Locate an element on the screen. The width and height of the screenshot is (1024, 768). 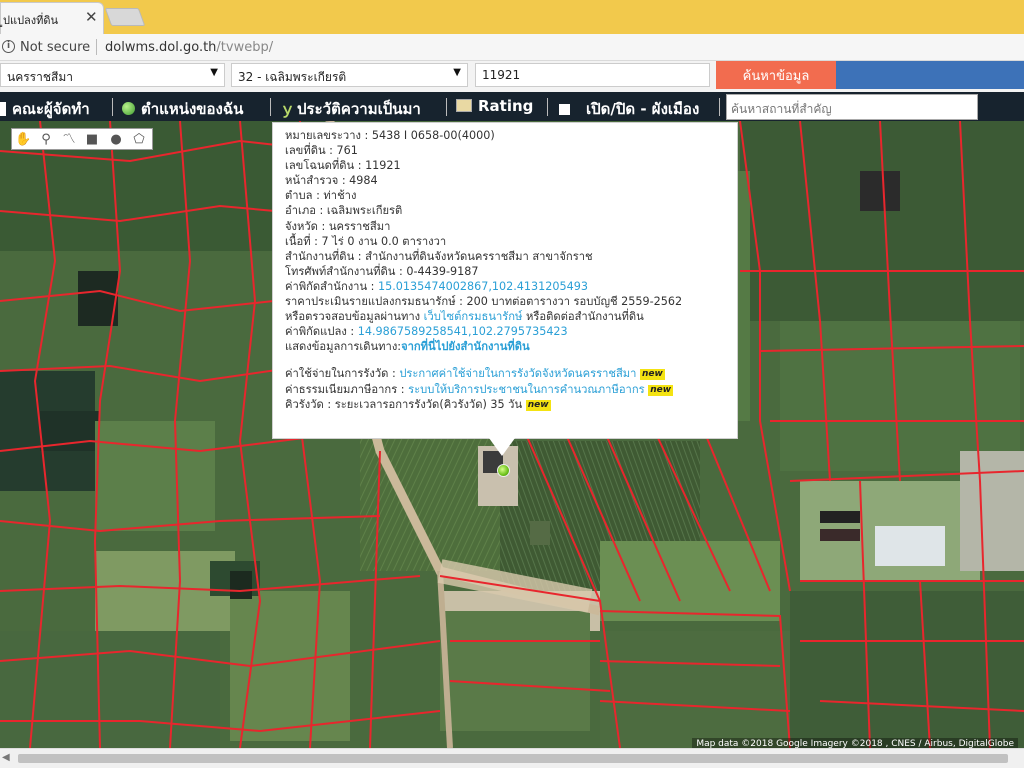
nav-item-label: ตำแหน่งของฉัน is located at coordinates (192, 109).